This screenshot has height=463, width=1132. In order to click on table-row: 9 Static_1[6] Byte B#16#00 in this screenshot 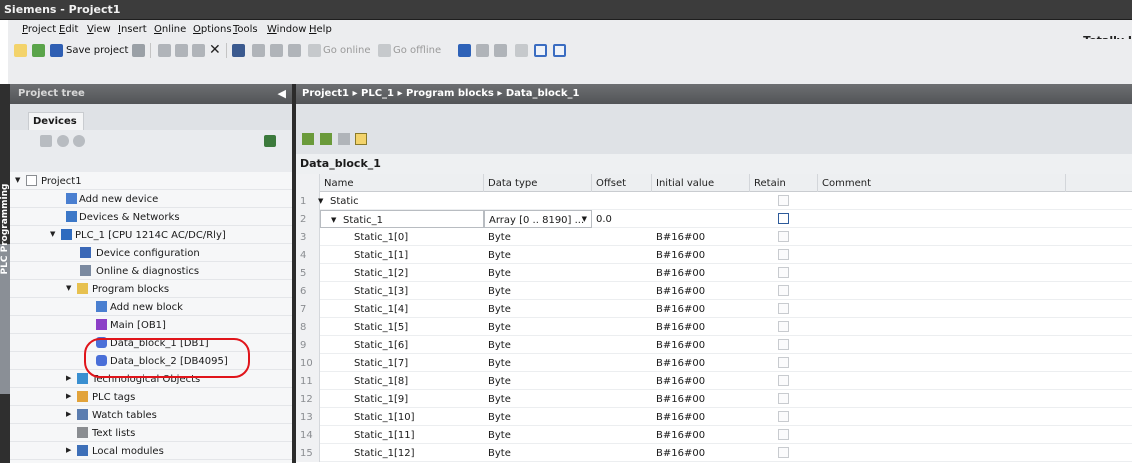, I will do `click(714, 345)`.